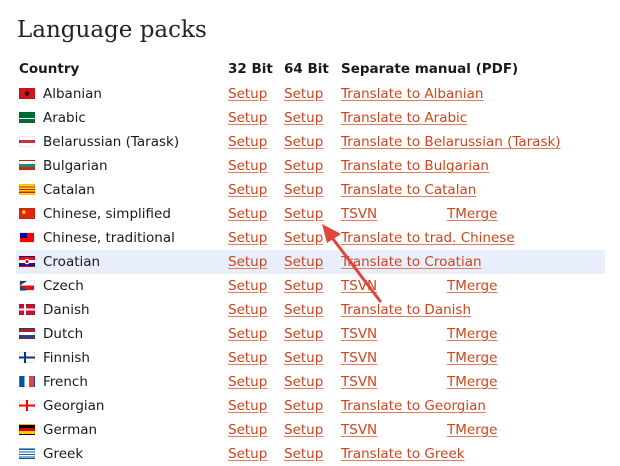 The image size is (620, 466). Describe the element at coordinates (27, 141) in the screenshot. I see `belarus-flag-icon` at that location.